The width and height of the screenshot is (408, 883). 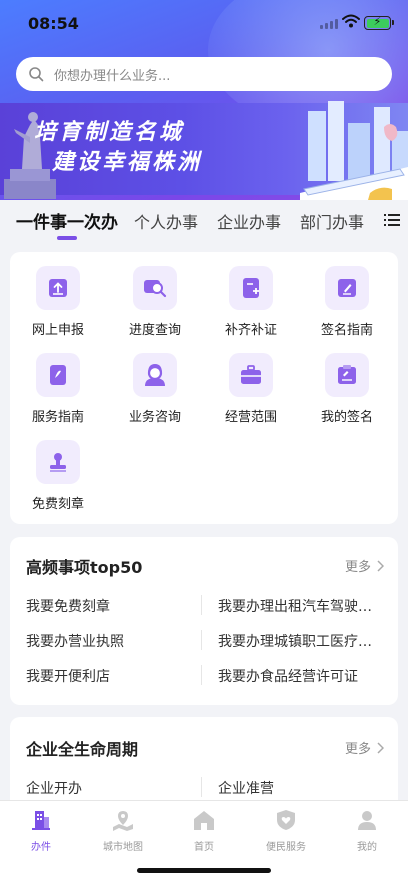 I want to click on status-time: 08:54, so click(x=53, y=23).